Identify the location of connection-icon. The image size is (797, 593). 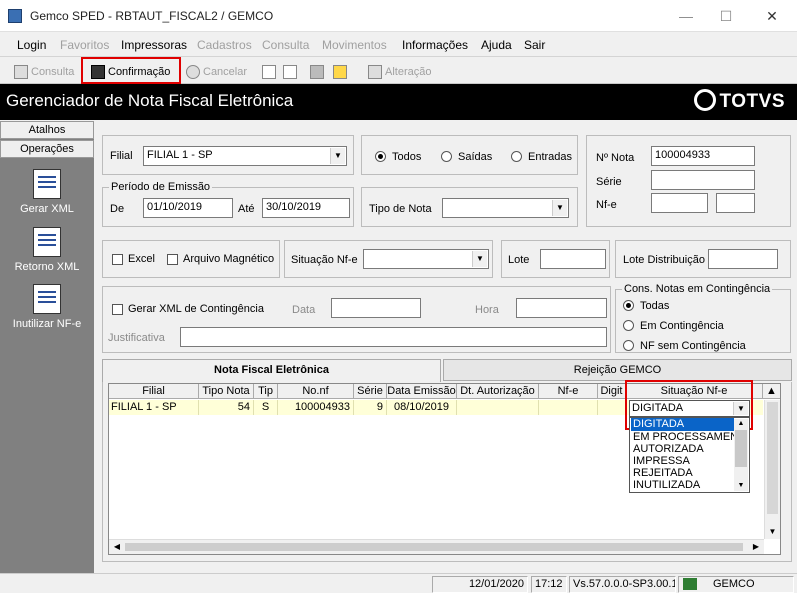
(690, 584).